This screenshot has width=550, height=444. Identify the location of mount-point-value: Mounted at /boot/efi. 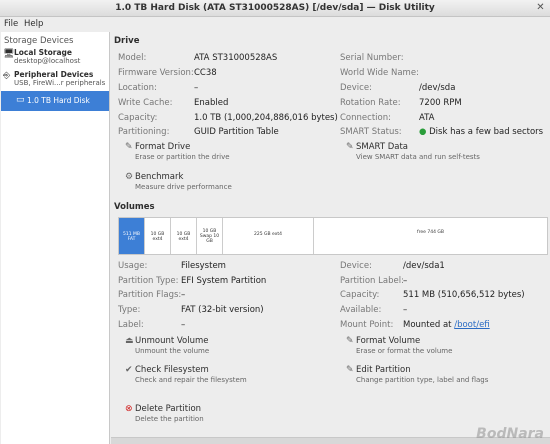
(446, 325).